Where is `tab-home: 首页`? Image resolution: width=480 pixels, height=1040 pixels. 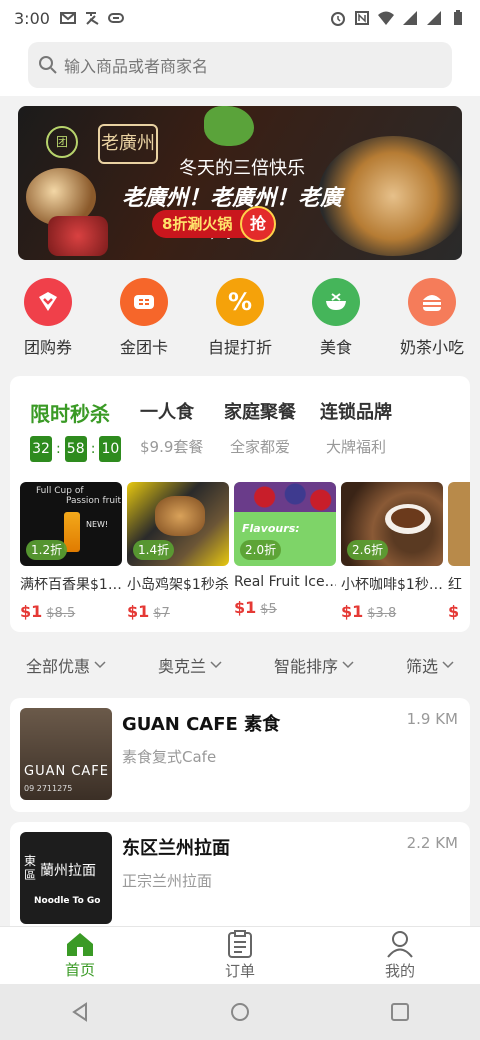
tab-home: 首页 is located at coordinates (80, 955).